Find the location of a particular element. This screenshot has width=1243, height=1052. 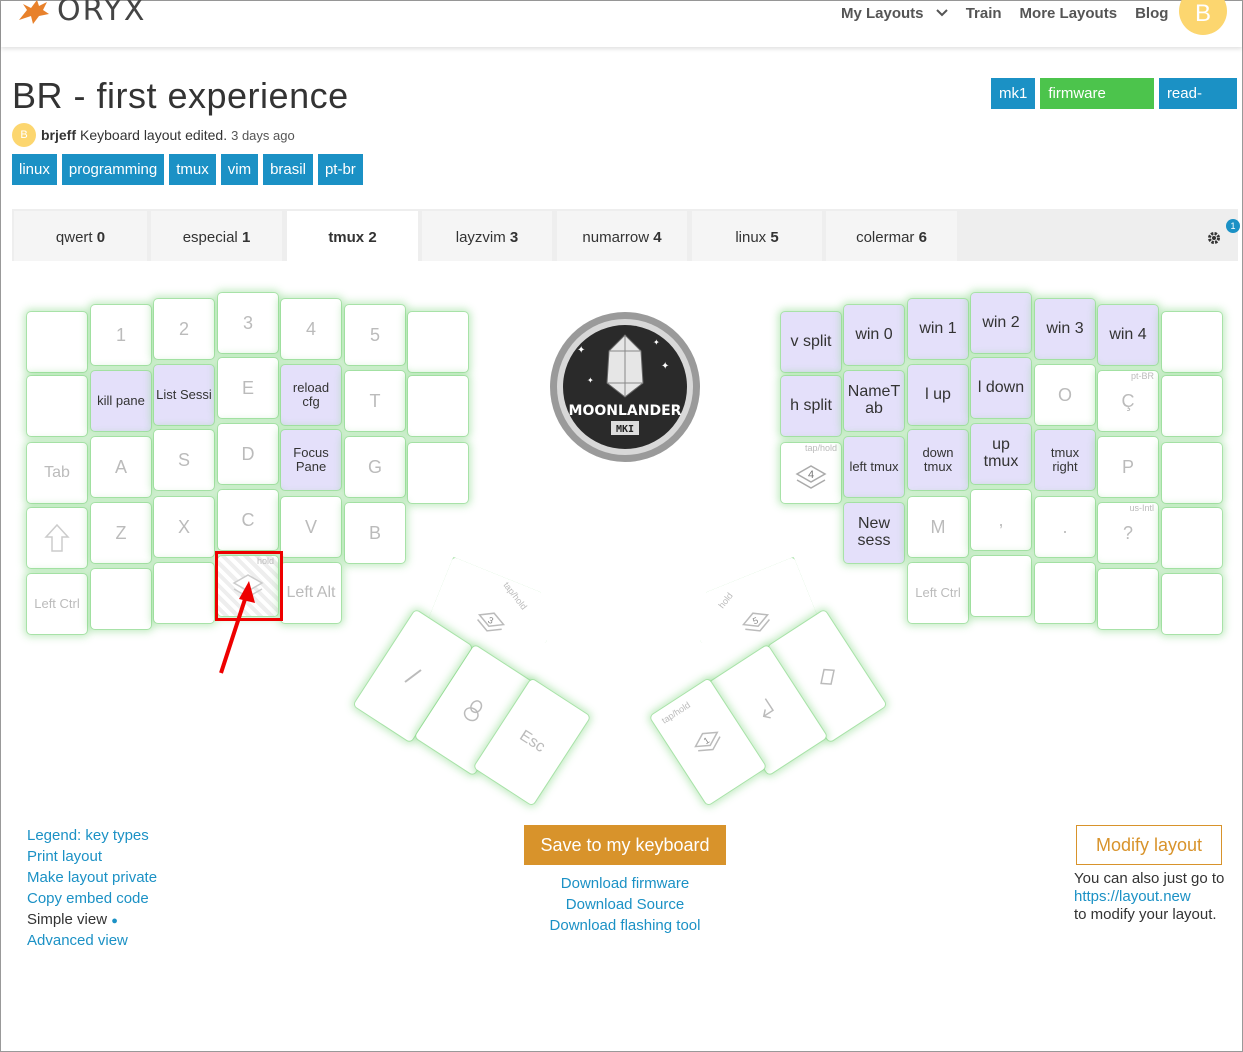

key-h-split: h split is located at coordinates (811, 406).